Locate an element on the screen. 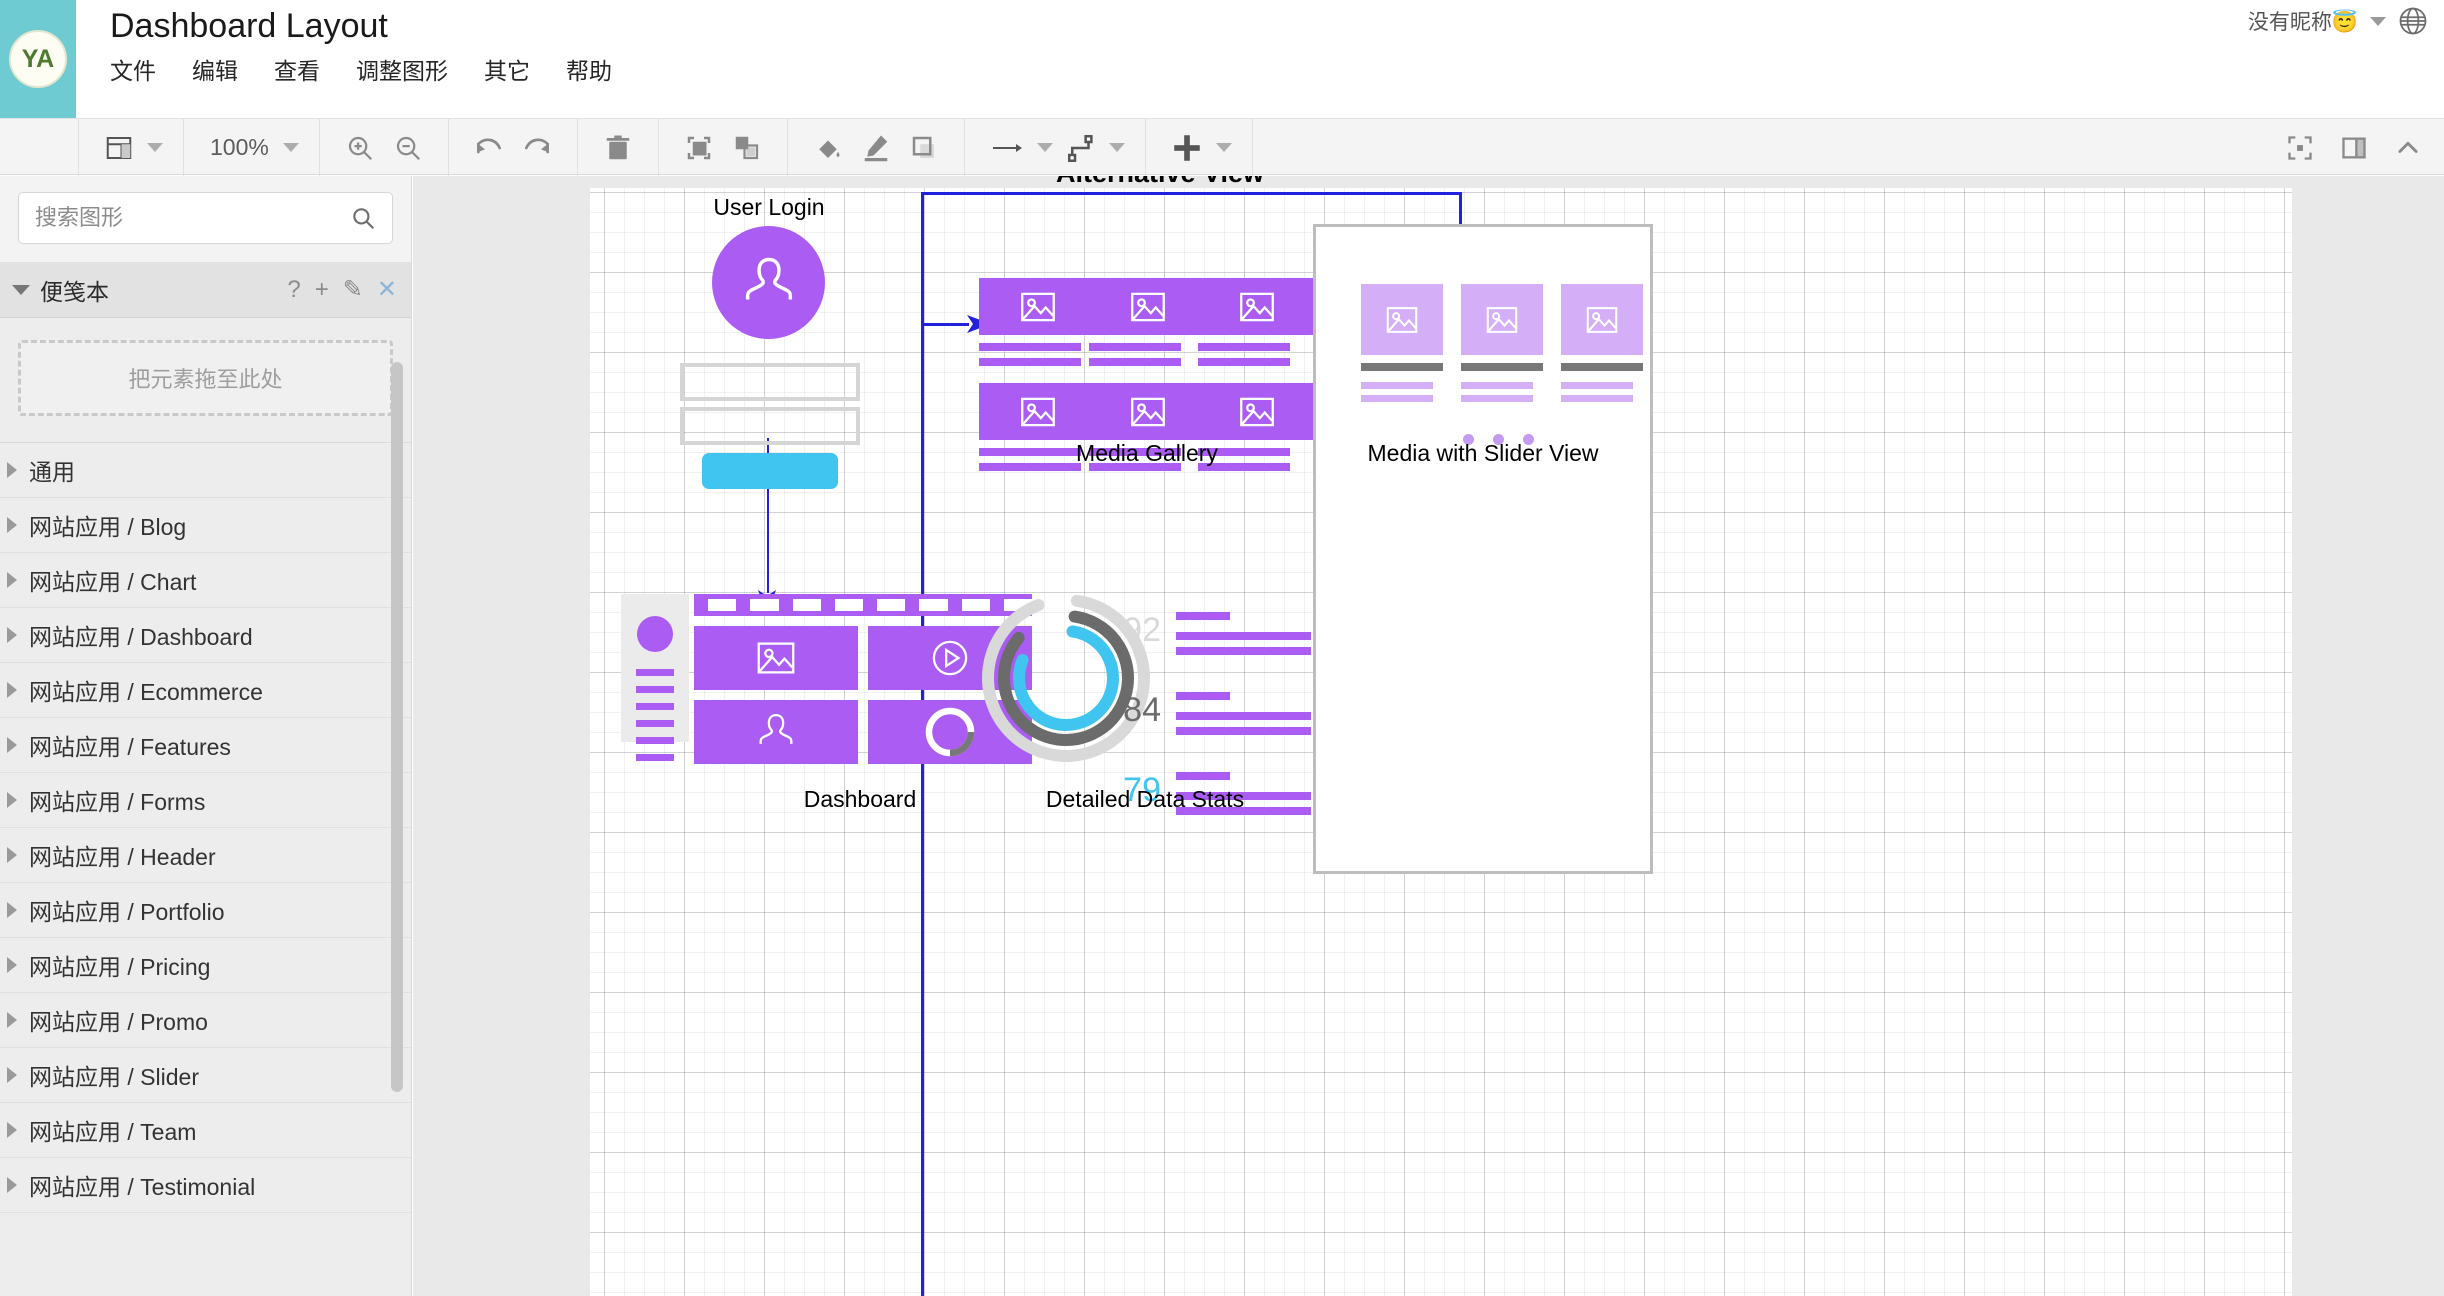 The height and width of the screenshot is (1296, 2444). shape-category-row: 网站应用 / Testimonial is located at coordinates (205, 1185).